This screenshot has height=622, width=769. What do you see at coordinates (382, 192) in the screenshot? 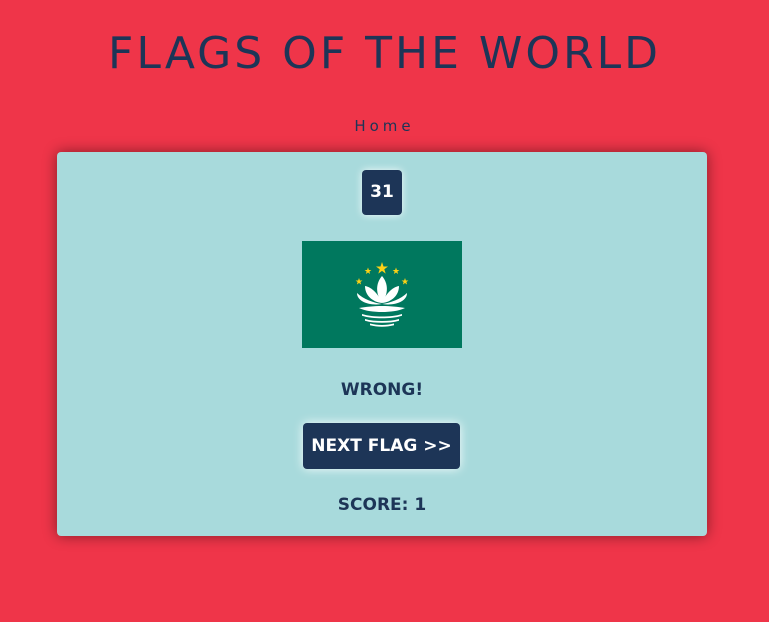
I see `flag-counter-badge: 31` at bounding box center [382, 192].